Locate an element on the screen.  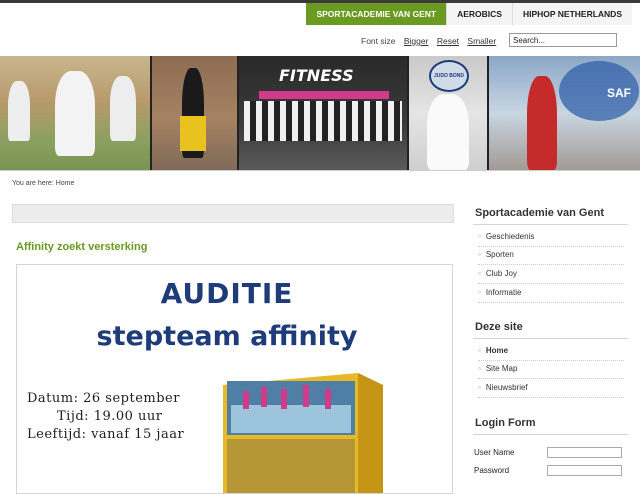
poster-cube-graphic is located at coordinates (303, 433).